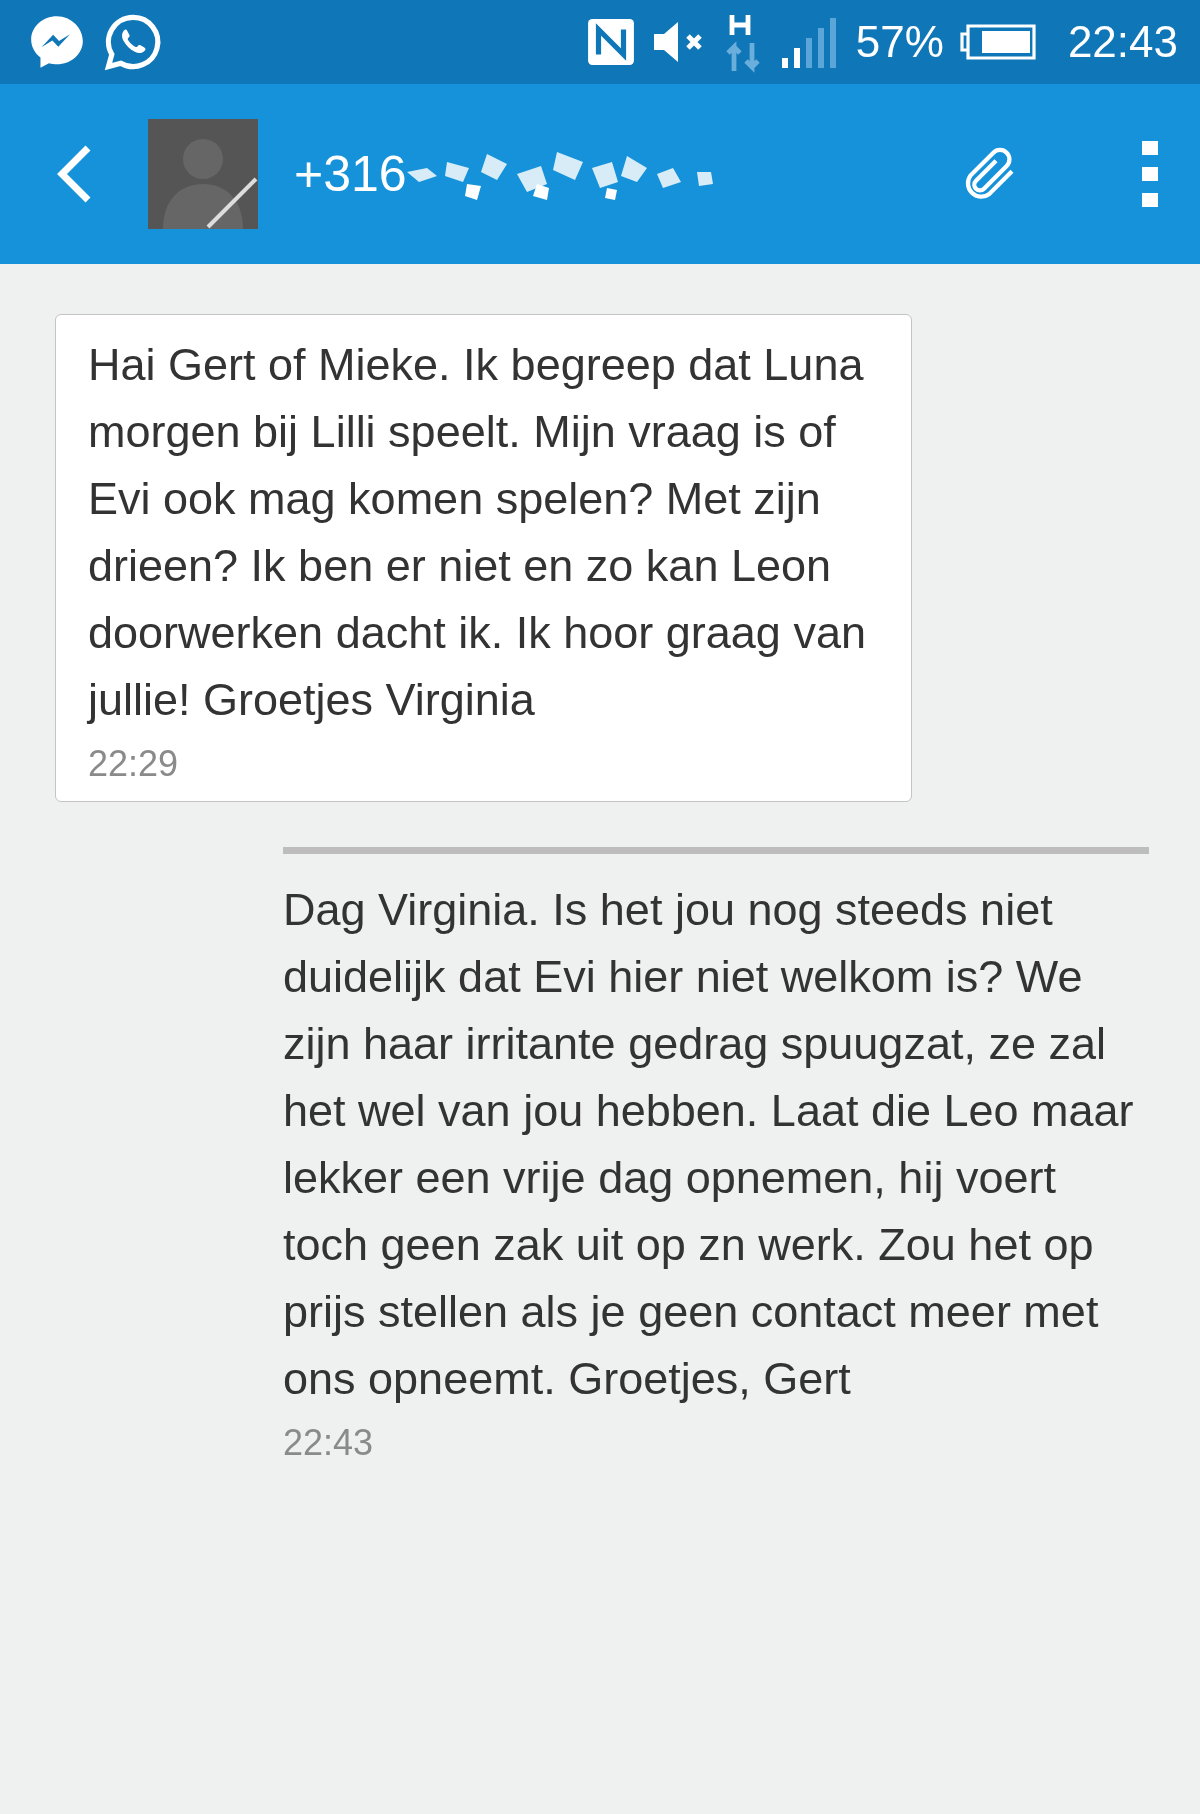  What do you see at coordinates (899, 42) in the screenshot?
I see `battery-percentage: 57%` at bounding box center [899, 42].